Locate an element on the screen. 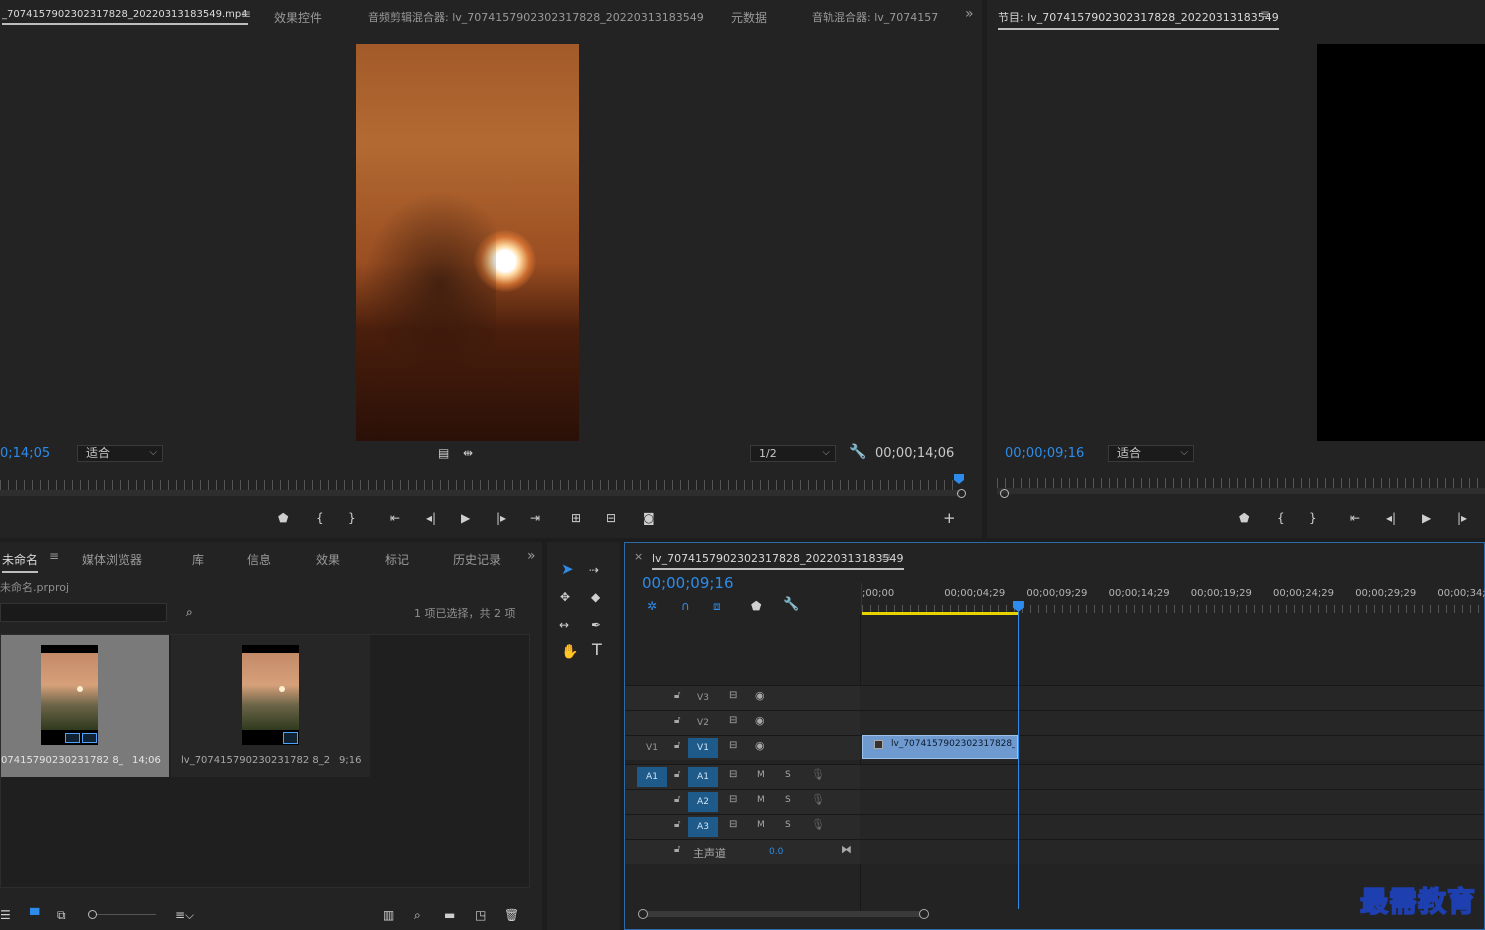 The image size is (1485, 930). program-scrub-bar is located at coordinates (1241, 491).